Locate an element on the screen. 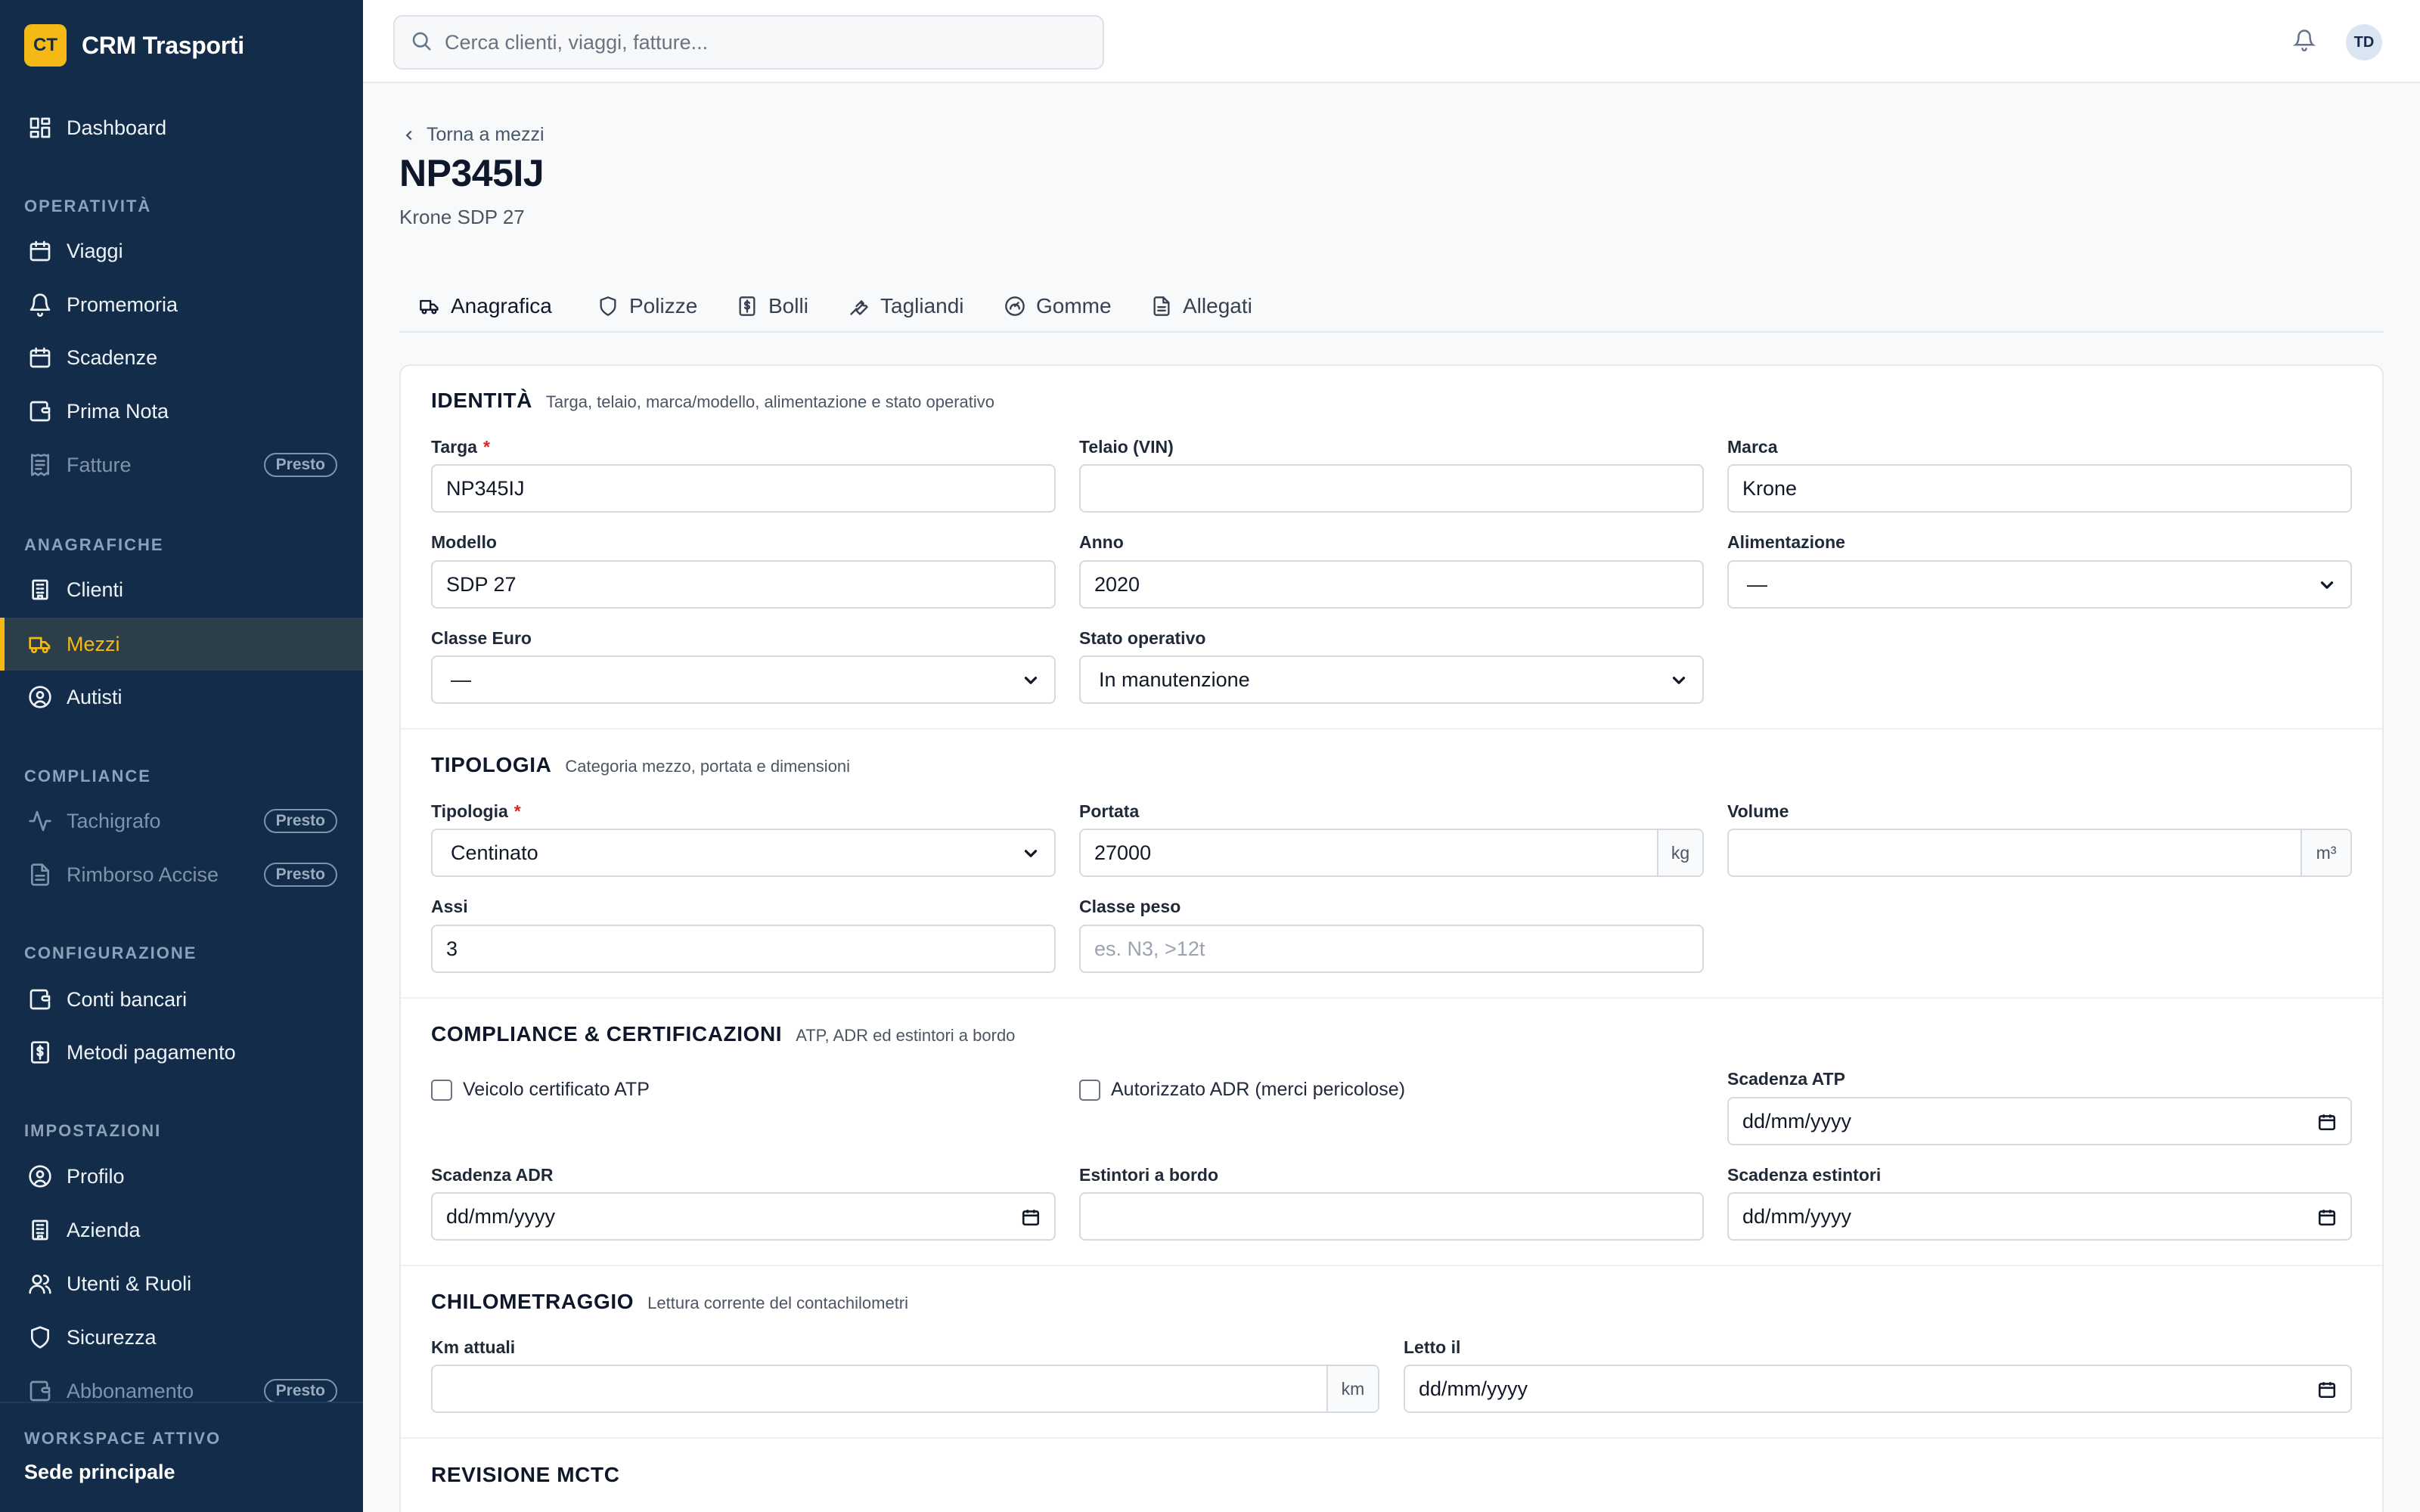  section-title: CHILOMETRAGGIO is located at coordinates (532, 1301).